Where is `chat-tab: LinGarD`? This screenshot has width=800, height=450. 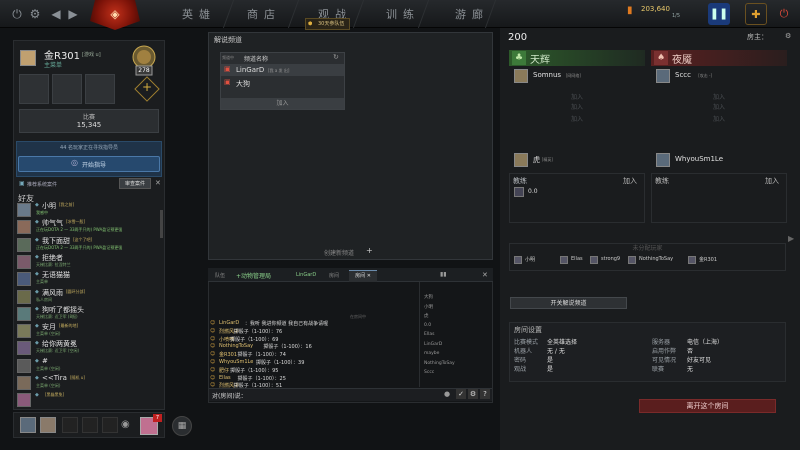 chat-tab: LinGarD is located at coordinates (306, 275).